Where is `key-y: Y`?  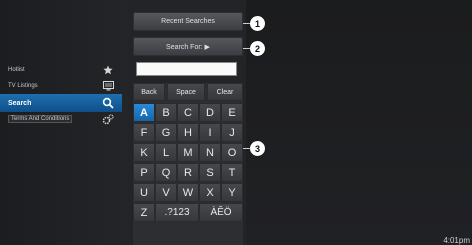
key-y: Y is located at coordinates (232, 192).